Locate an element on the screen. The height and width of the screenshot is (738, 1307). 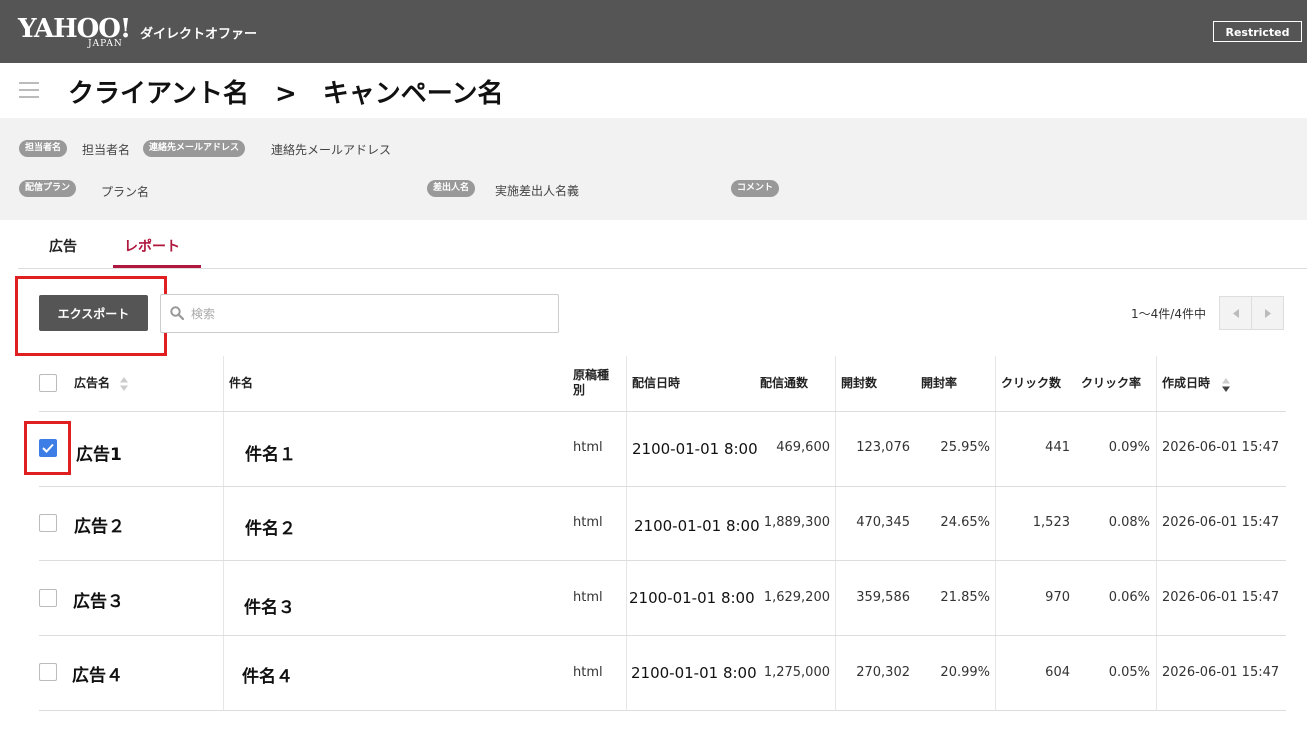
ad-name-cell: 広告1 is located at coordinates (99, 452).